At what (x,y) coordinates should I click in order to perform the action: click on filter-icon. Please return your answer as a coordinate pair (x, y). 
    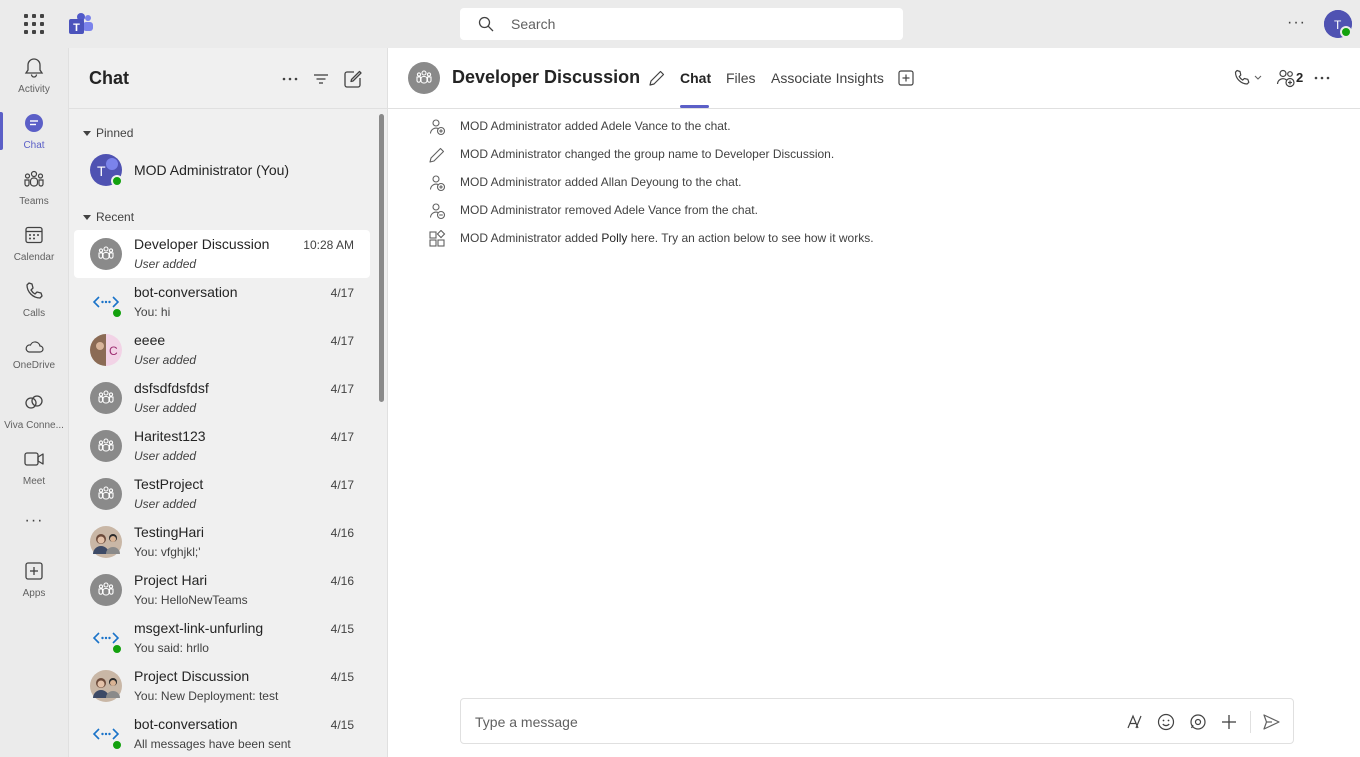
    Looking at the image, I should click on (321, 79).